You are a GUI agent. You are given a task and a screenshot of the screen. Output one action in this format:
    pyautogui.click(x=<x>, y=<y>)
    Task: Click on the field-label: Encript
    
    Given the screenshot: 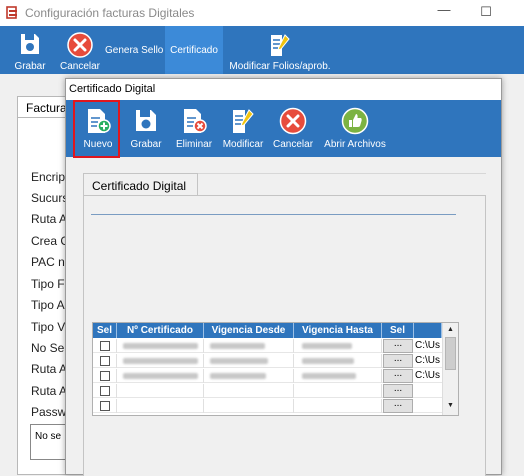 What is the action you would take?
    pyautogui.click(x=48, y=177)
    